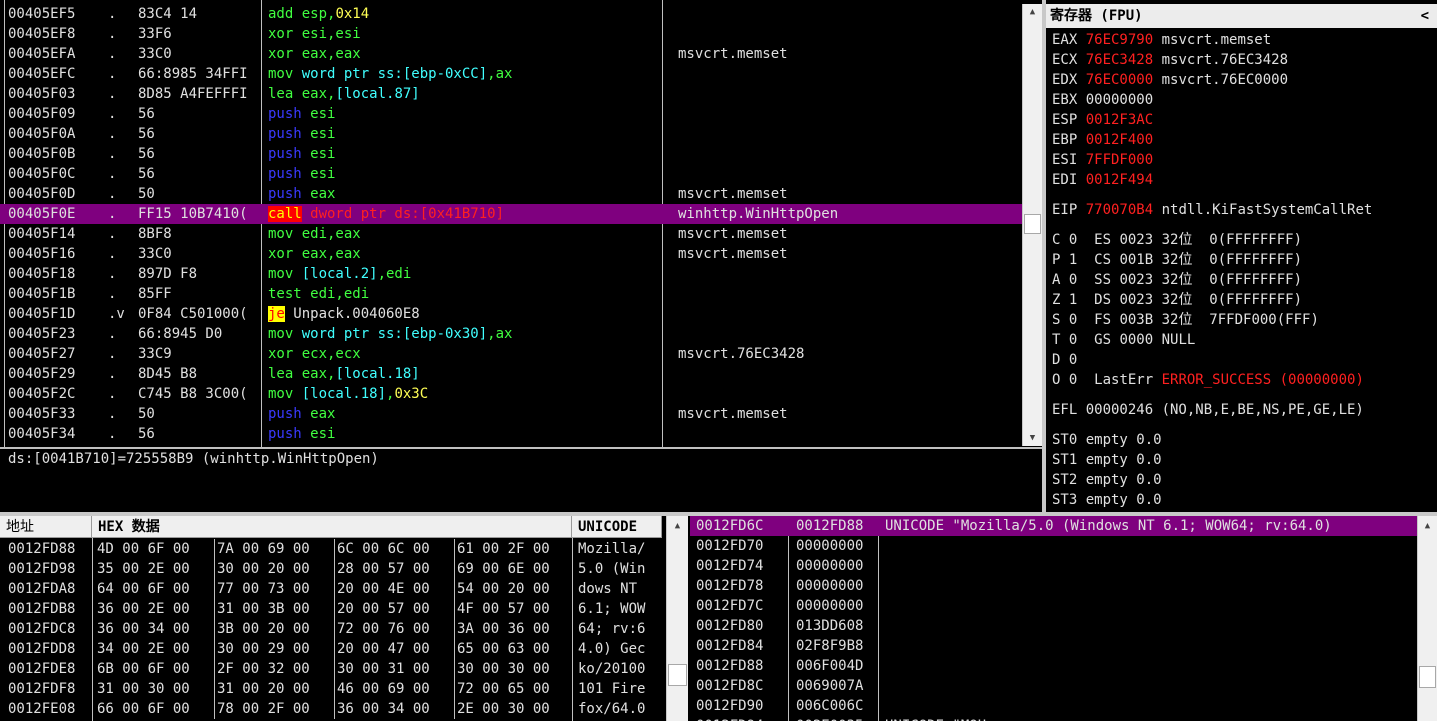 Image resolution: width=1437 pixels, height=721 pixels. I want to click on disasm-instruction: xor esi,esi, so click(314, 34).